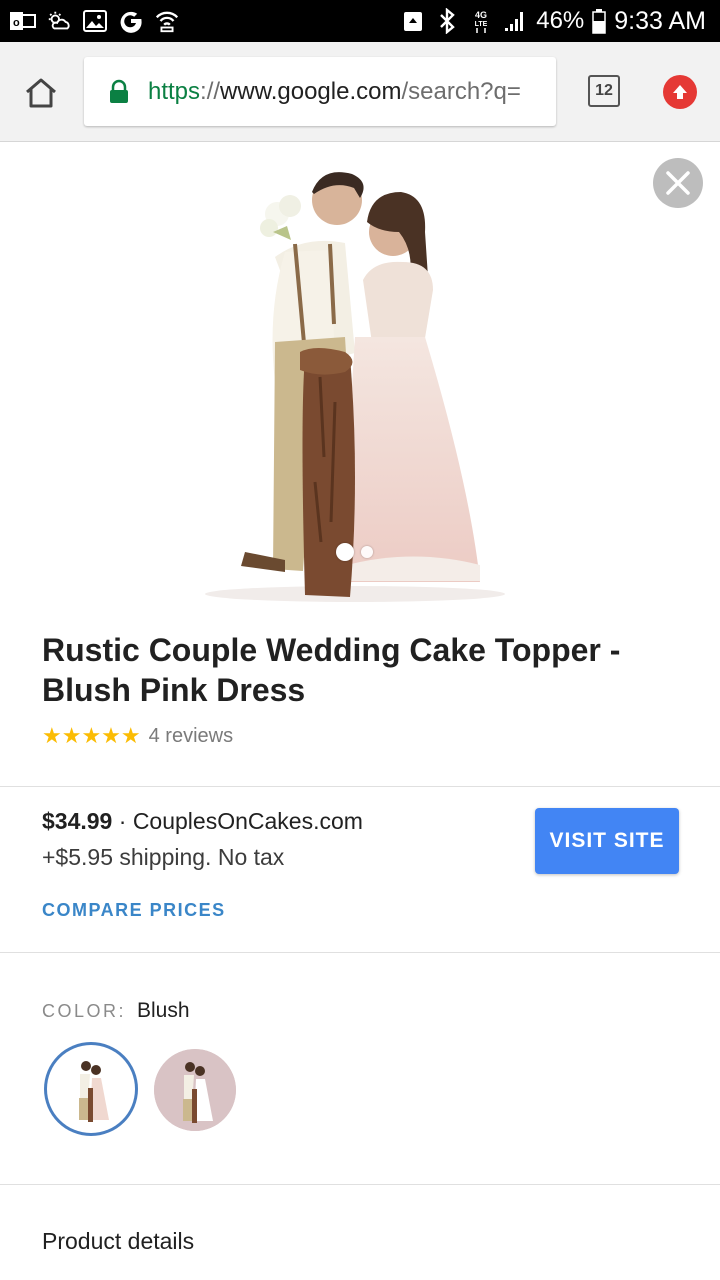 The image size is (720, 1280). I want to click on outlook-icon: o, so click(23, 21).